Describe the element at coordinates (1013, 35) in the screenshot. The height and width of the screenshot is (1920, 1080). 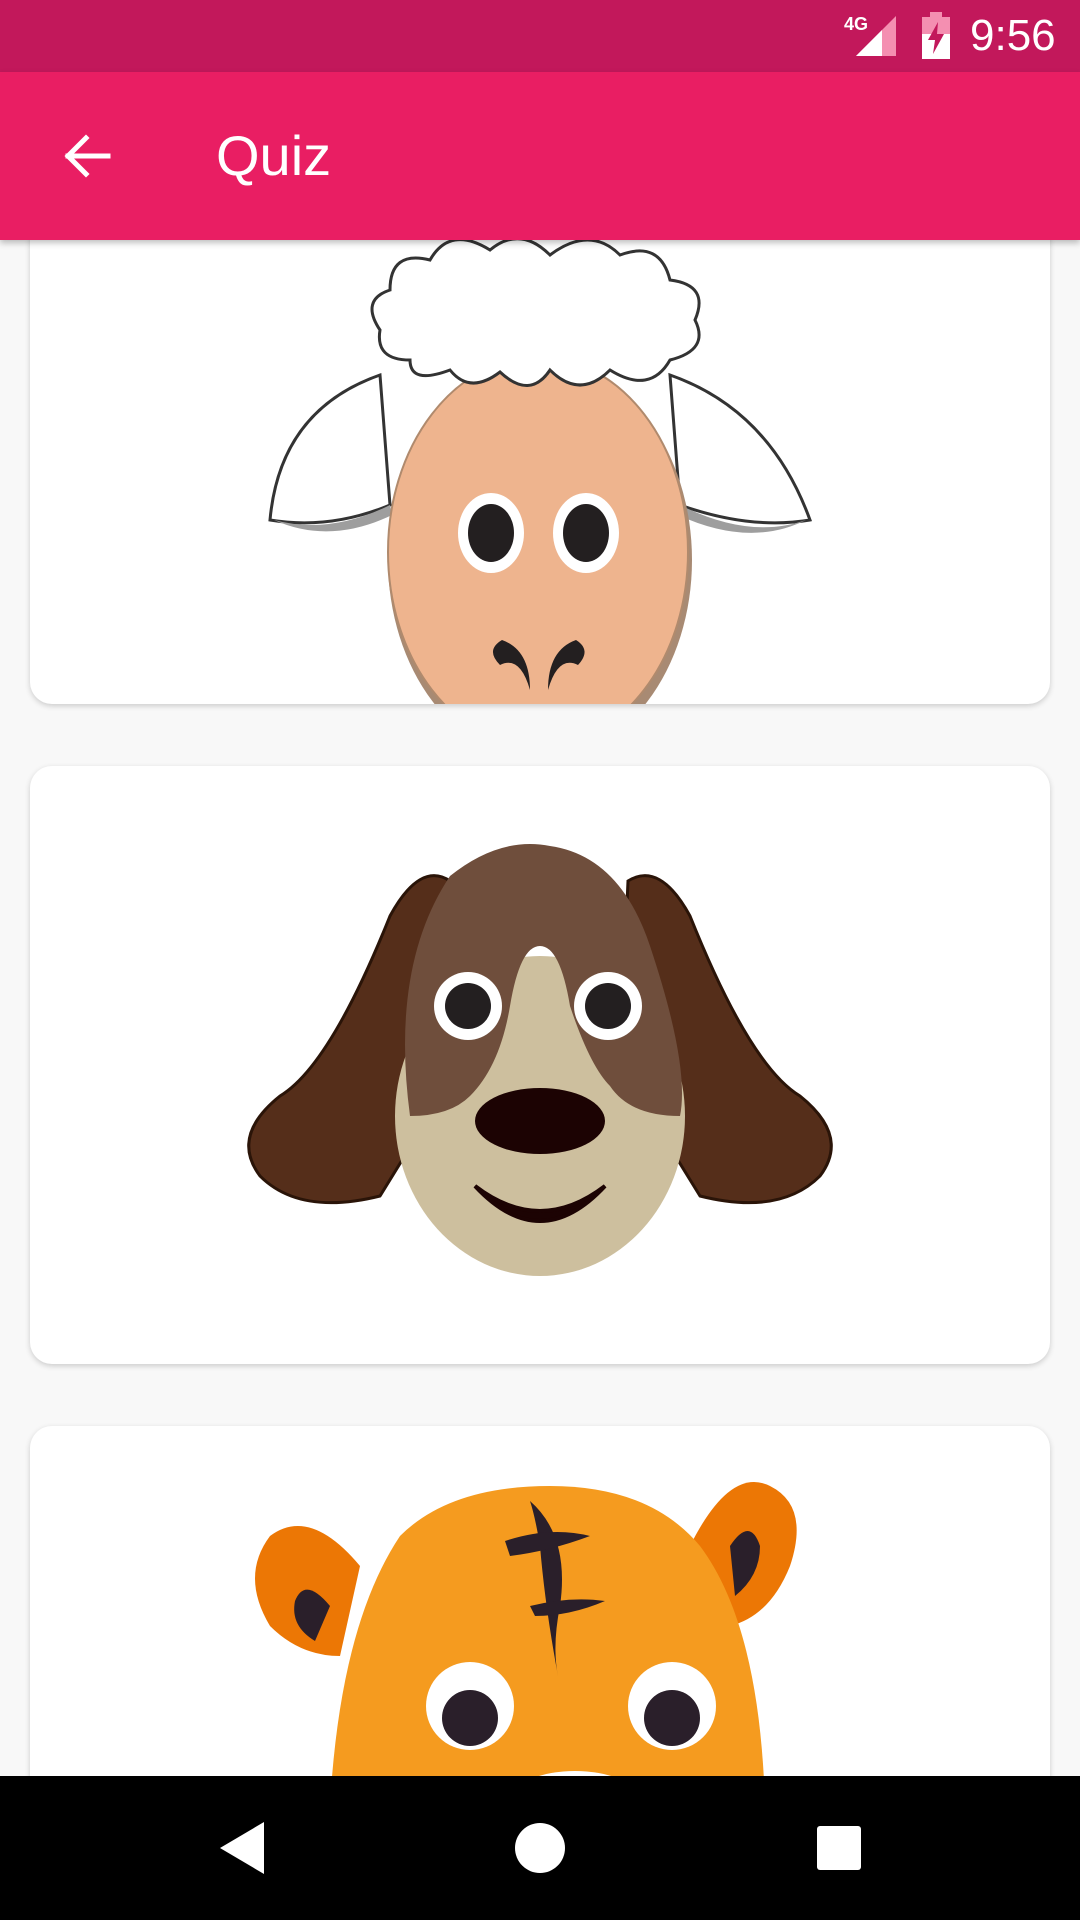
I see `status-time: 9:56` at that location.